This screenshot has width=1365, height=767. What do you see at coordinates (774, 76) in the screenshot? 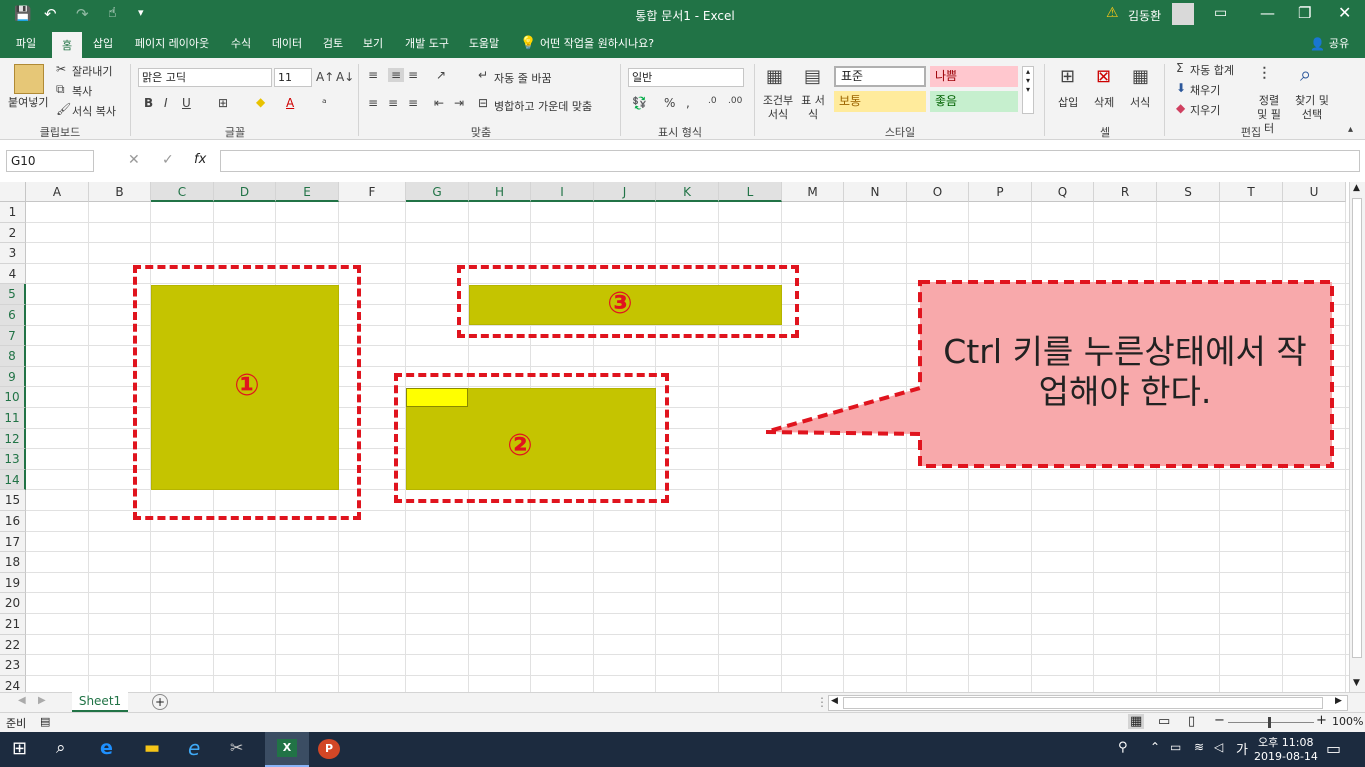
I see `conditional-format-icon: ▦` at bounding box center [774, 76].